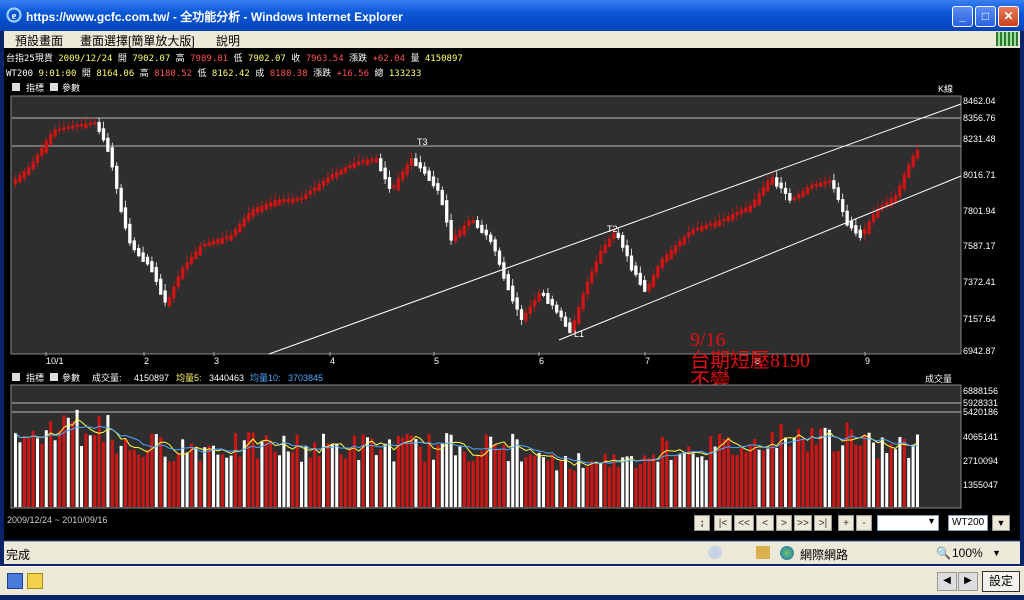 This screenshot has width=1024, height=600. Describe the element at coordinates (979, 101) in the screenshot. I see `price-tick-label: 8462.04` at that location.